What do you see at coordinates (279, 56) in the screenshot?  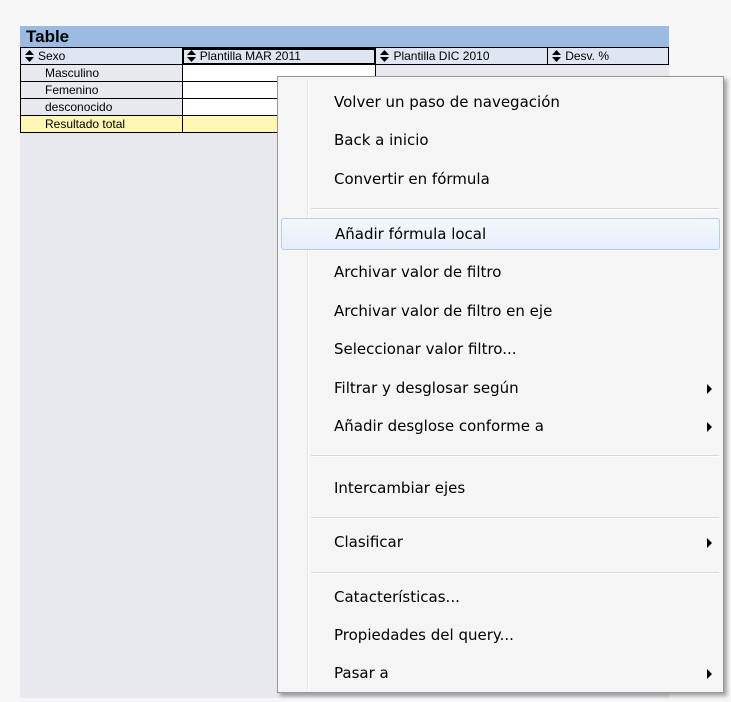 I see `header-plantilla-mar-2011: Plantilla MAR 2011` at bounding box center [279, 56].